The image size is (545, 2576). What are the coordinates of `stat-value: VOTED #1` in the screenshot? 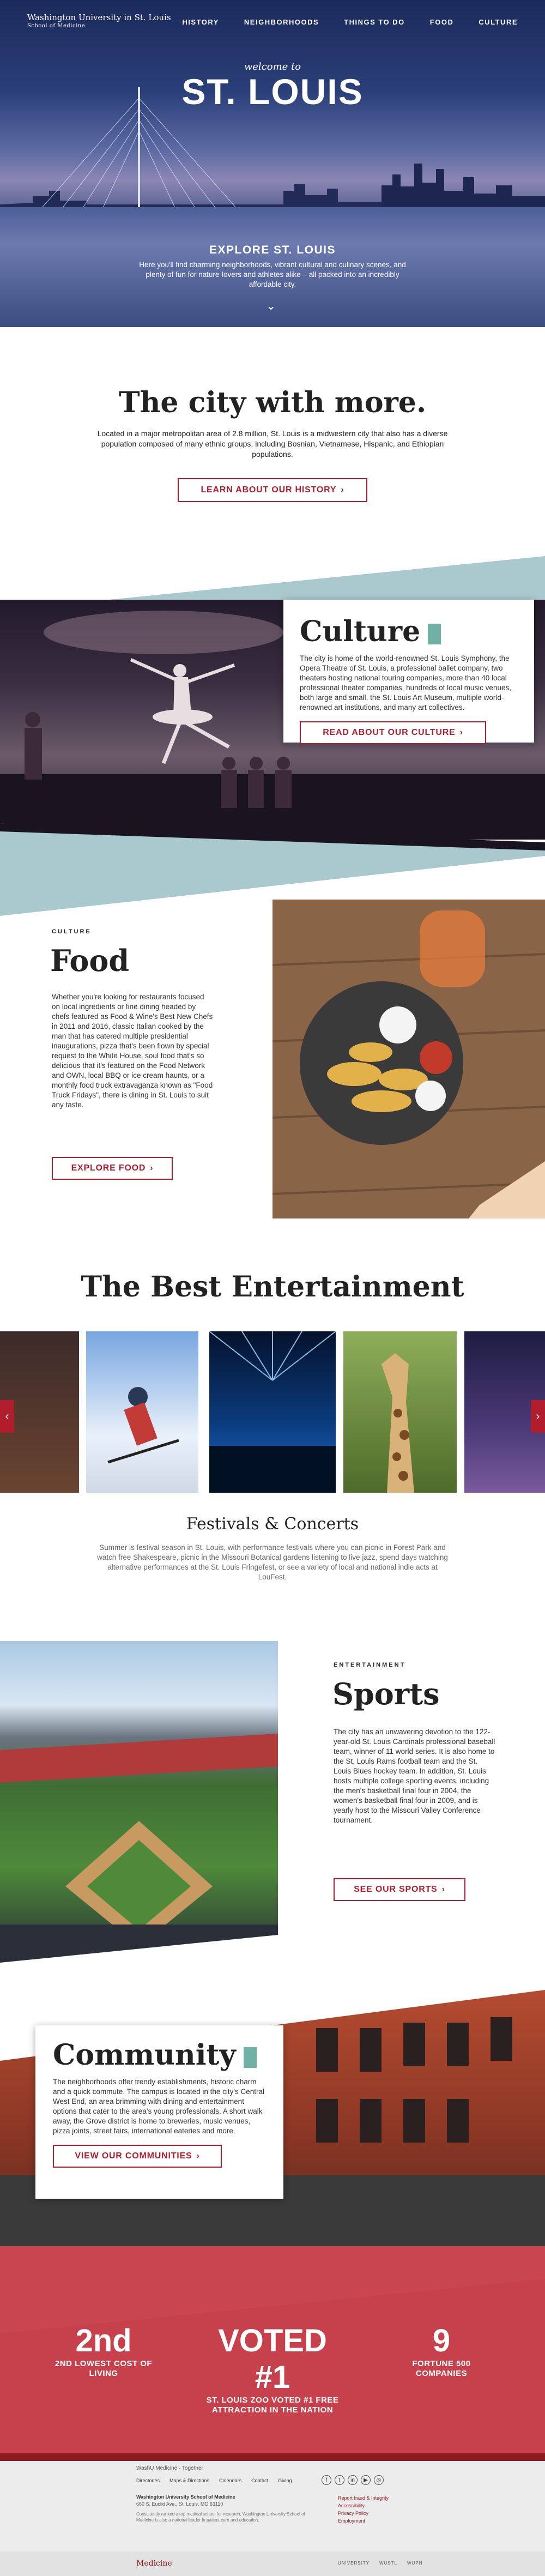 It's located at (272, 2359).